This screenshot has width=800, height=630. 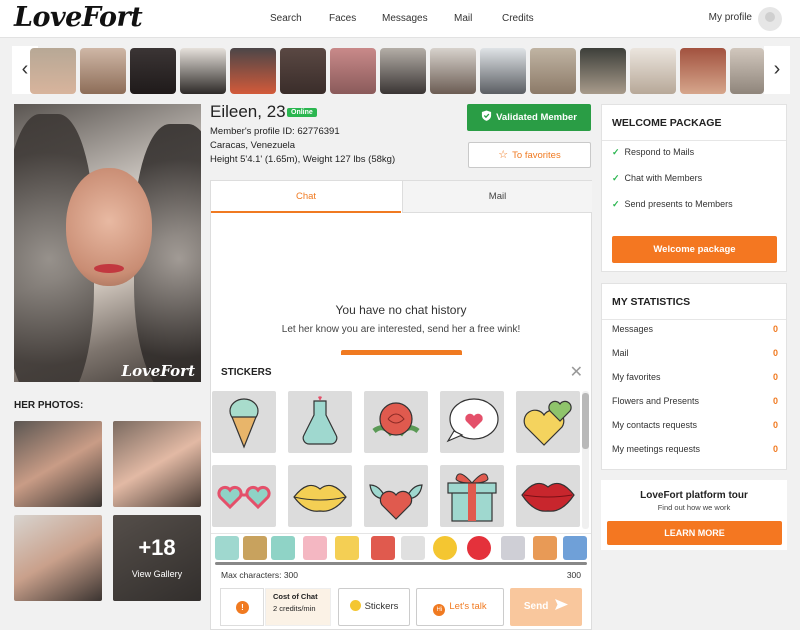 What do you see at coordinates (695, 449) in the screenshot?
I see `stat-meetings-requests: My meetings requests 0` at bounding box center [695, 449].